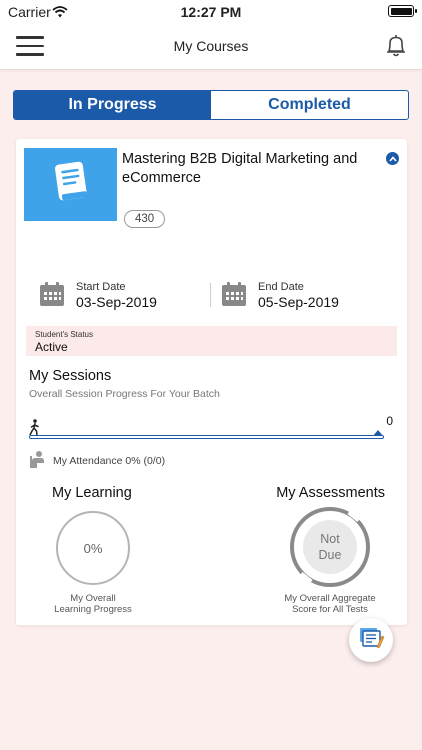 This screenshot has height=750, width=422. What do you see at coordinates (64, 334) in the screenshot?
I see `student-status-label: Student's Status` at bounding box center [64, 334].